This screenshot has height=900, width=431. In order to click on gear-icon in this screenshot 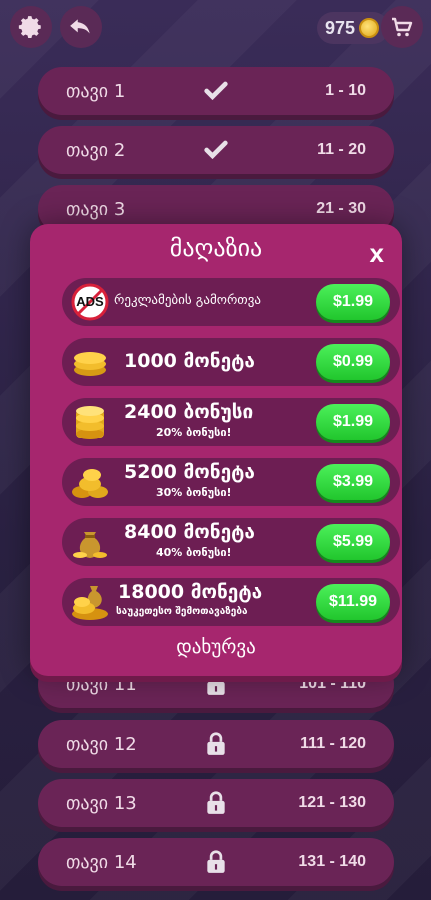, I will do `click(29, 27)`.